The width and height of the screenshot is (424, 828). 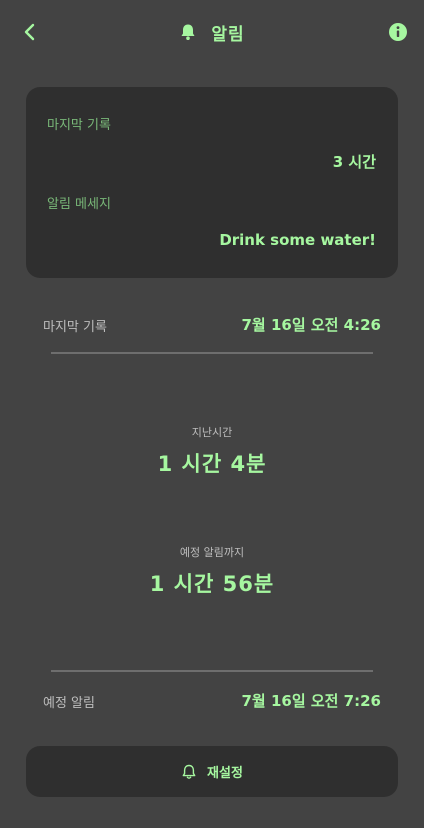 I want to click on reset-button: 재설정, so click(x=212, y=771).